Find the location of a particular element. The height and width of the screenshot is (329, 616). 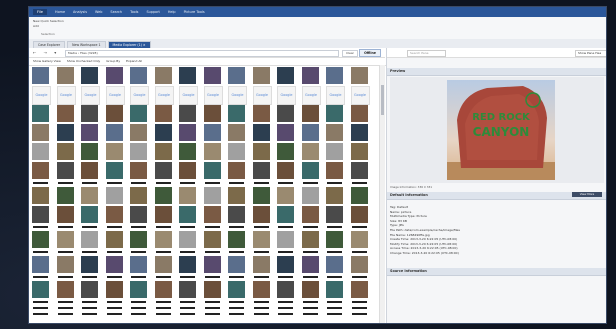

clear-button: Clear is located at coordinates (350, 53).